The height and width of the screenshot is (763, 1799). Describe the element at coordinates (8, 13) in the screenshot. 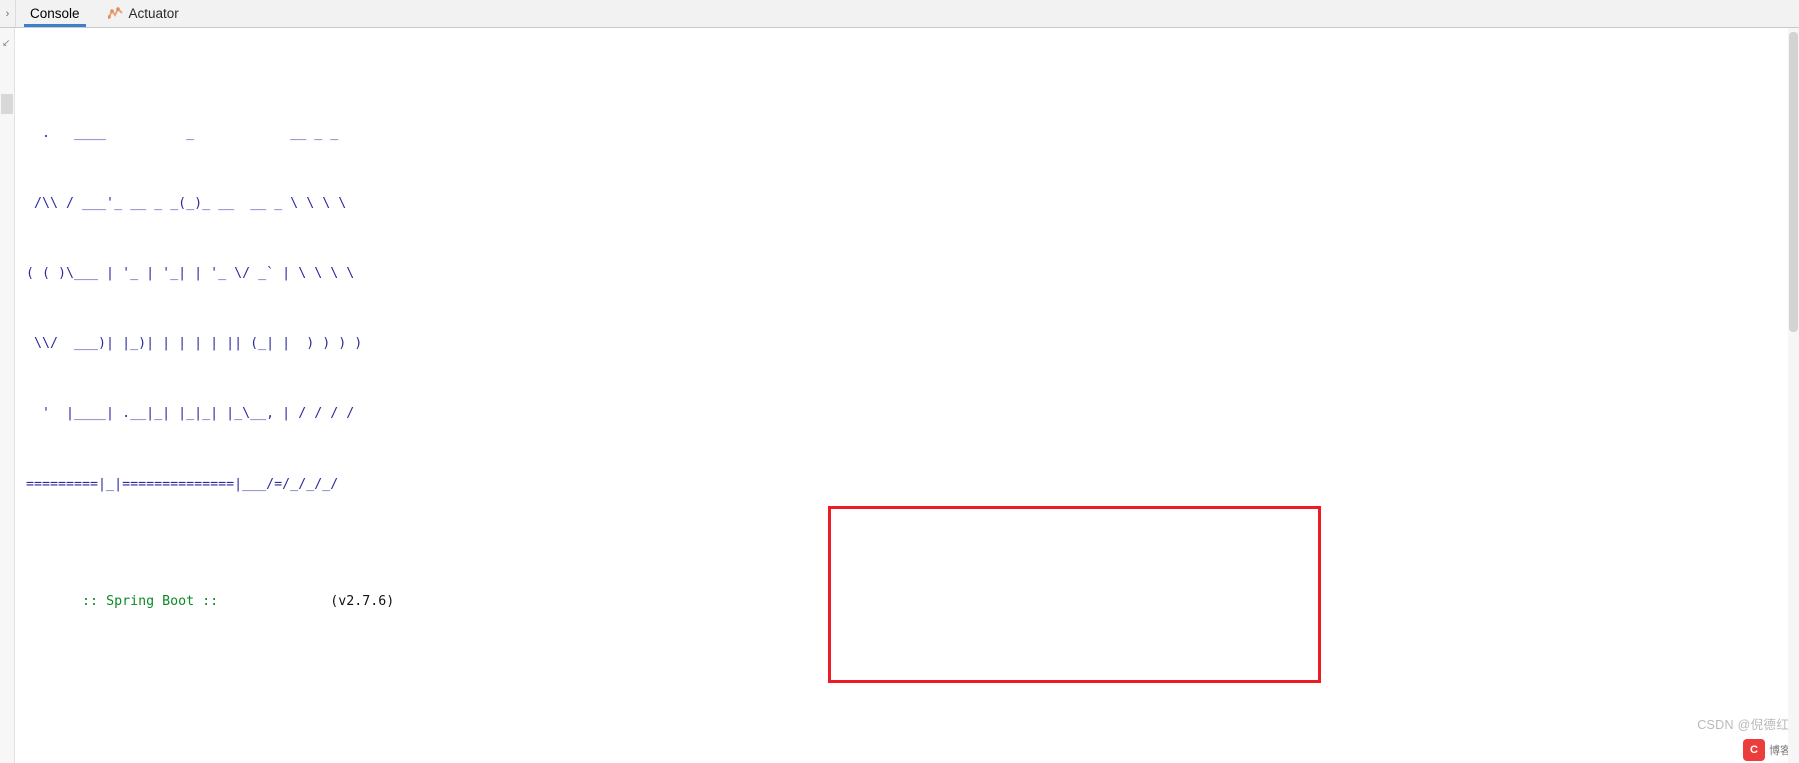

I see `tool-window-collapse-icon: ›` at that location.